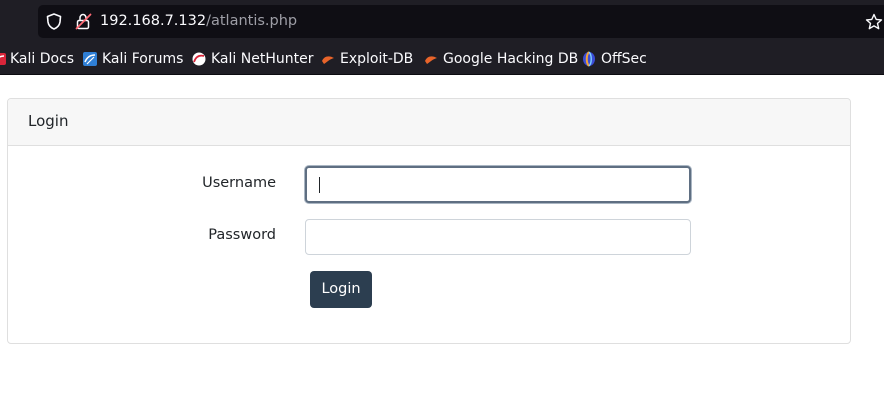  Describe the element at coordinates (429, 122) in the screenshot. I see `card-header: Login` at that location.